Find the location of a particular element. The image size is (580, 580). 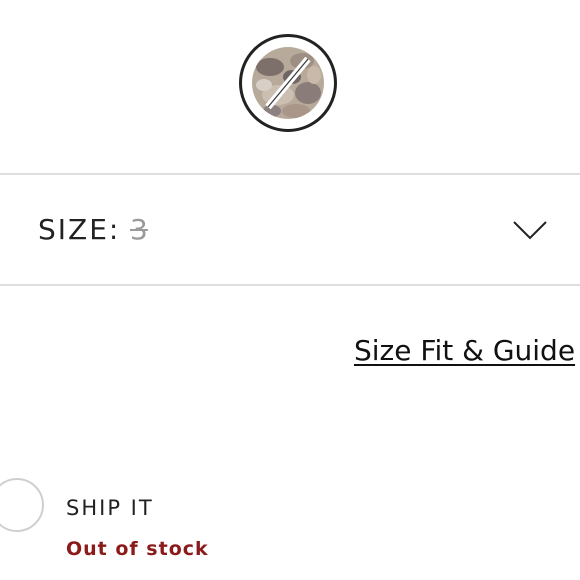

ship-it-radio is located at coordinates (22, 505).